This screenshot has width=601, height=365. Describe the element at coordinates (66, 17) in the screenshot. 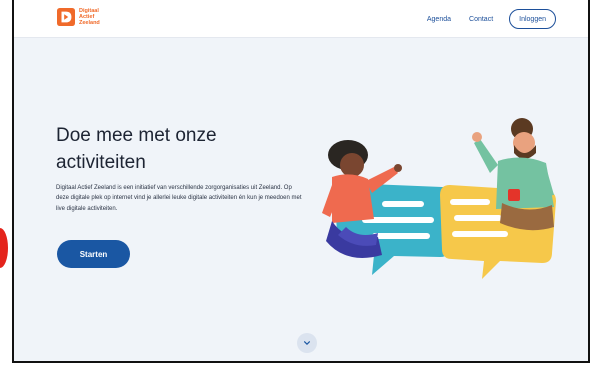

I see `digitaal-actief-logo-icon` at that location.